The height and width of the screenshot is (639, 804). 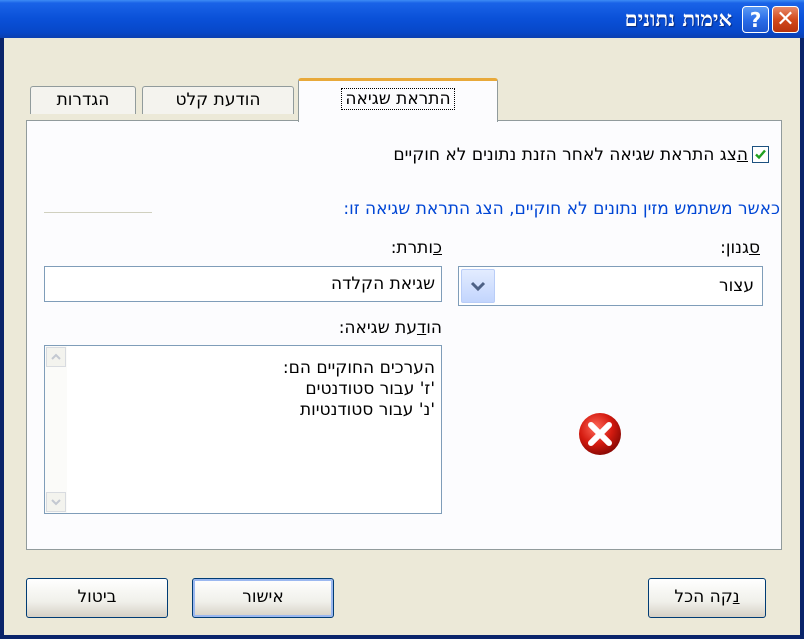 I want to click on show-error-checkbox, so click(x=760, y=154).